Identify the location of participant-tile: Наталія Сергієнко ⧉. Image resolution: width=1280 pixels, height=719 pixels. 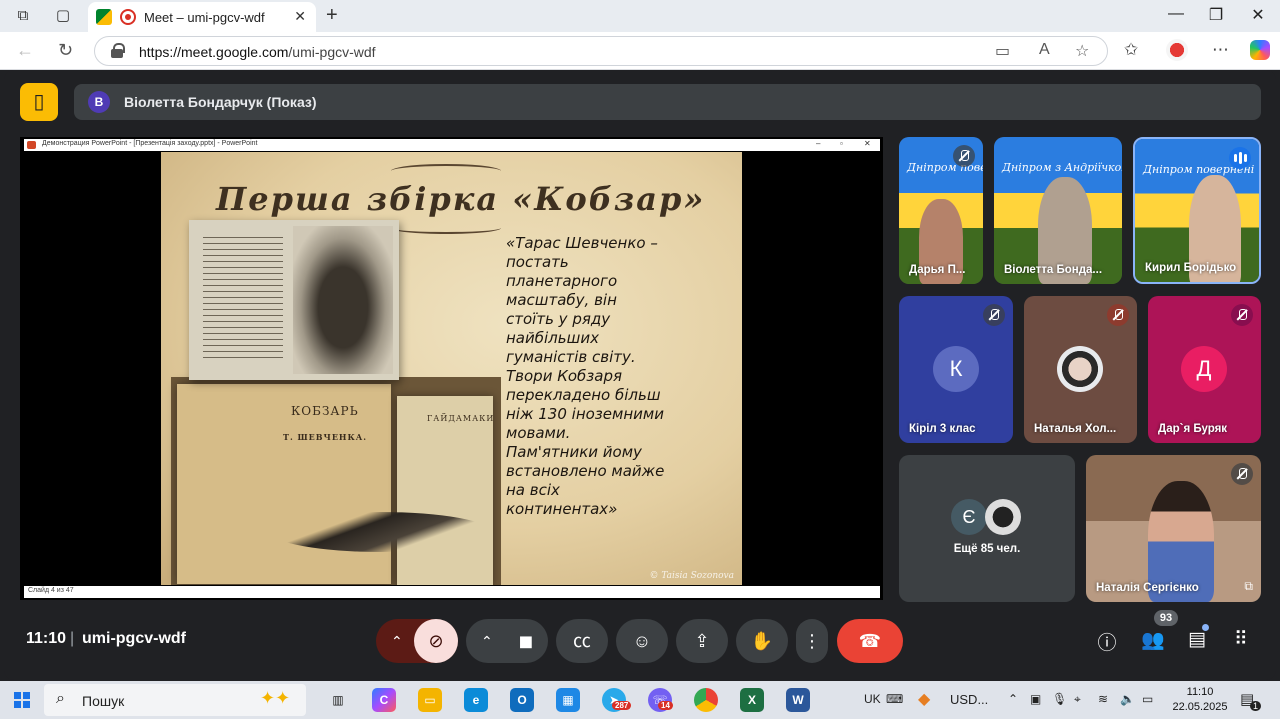
(1173, 528).